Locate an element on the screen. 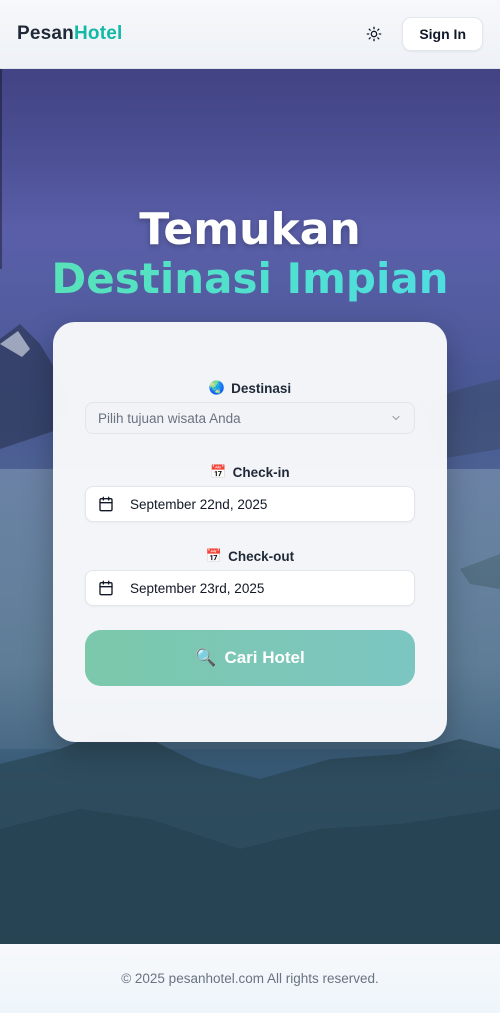 Image resolution: width=500 pixels, height=1013 pixels. header-actions: Sign In is located at coordinates (423, 34).